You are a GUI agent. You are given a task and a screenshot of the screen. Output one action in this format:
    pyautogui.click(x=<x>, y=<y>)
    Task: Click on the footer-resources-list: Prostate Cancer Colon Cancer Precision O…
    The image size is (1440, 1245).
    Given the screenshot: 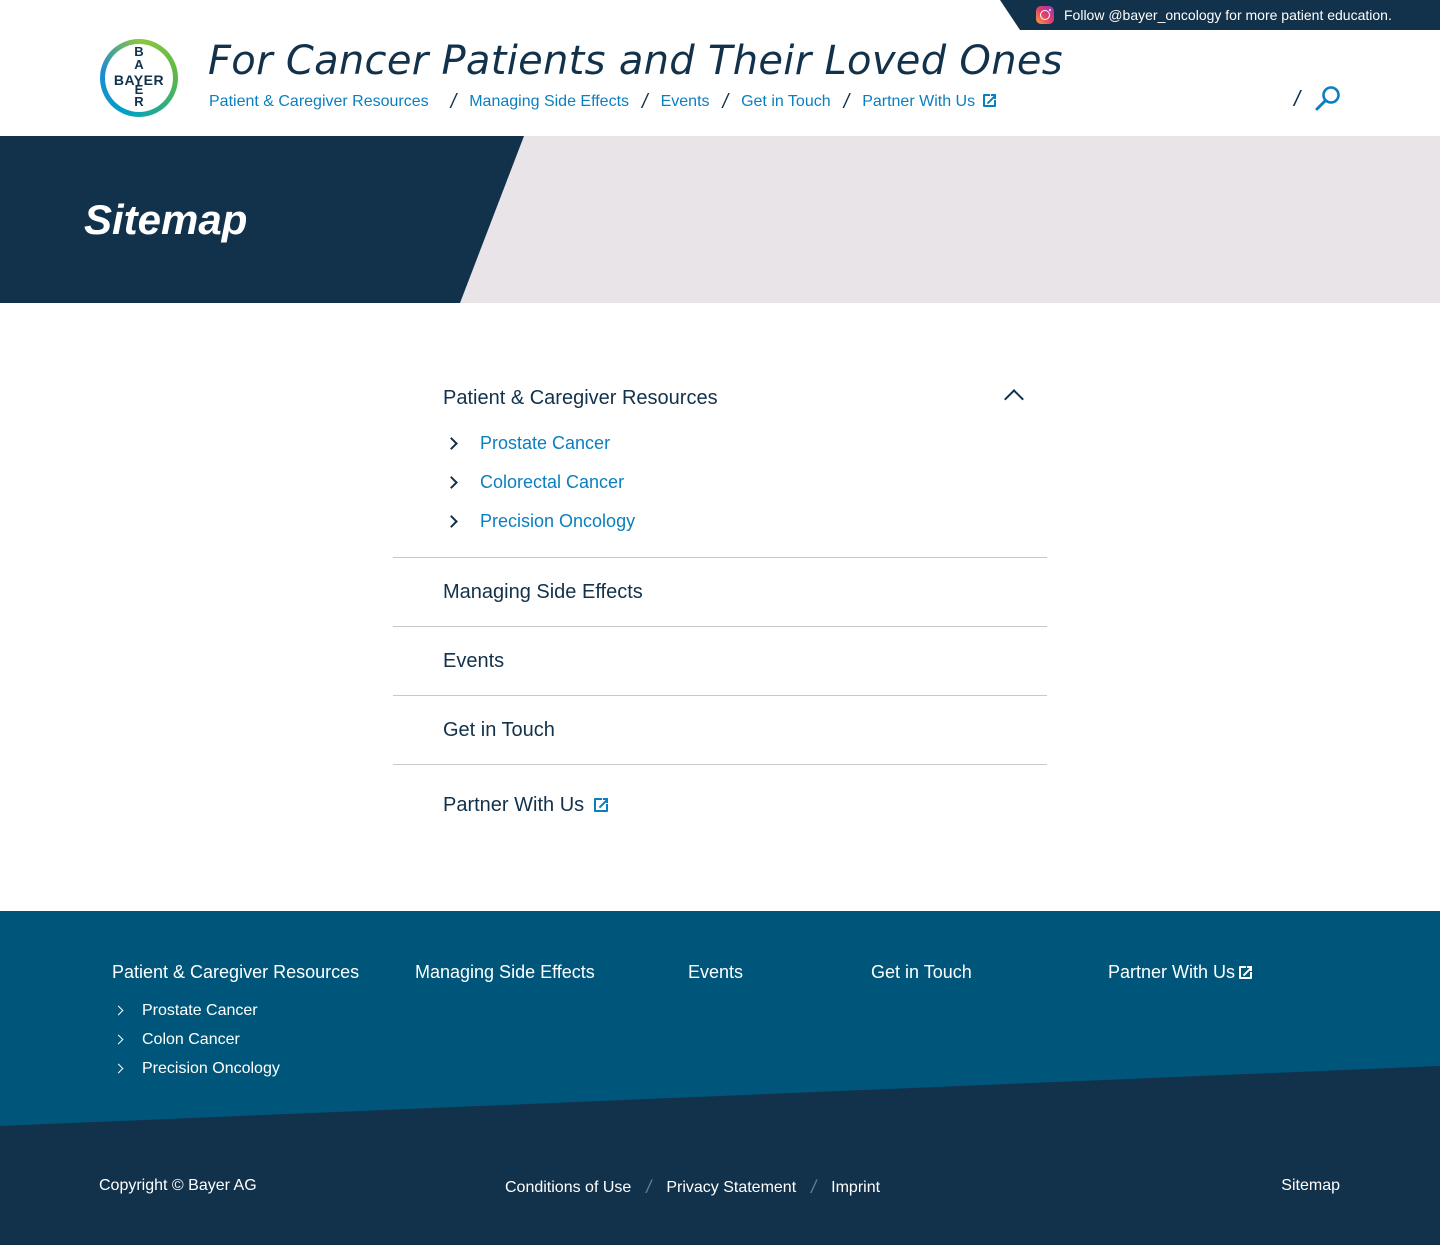 What is the action you would take?
    pyautogui.click(x=196, y=1039)
    